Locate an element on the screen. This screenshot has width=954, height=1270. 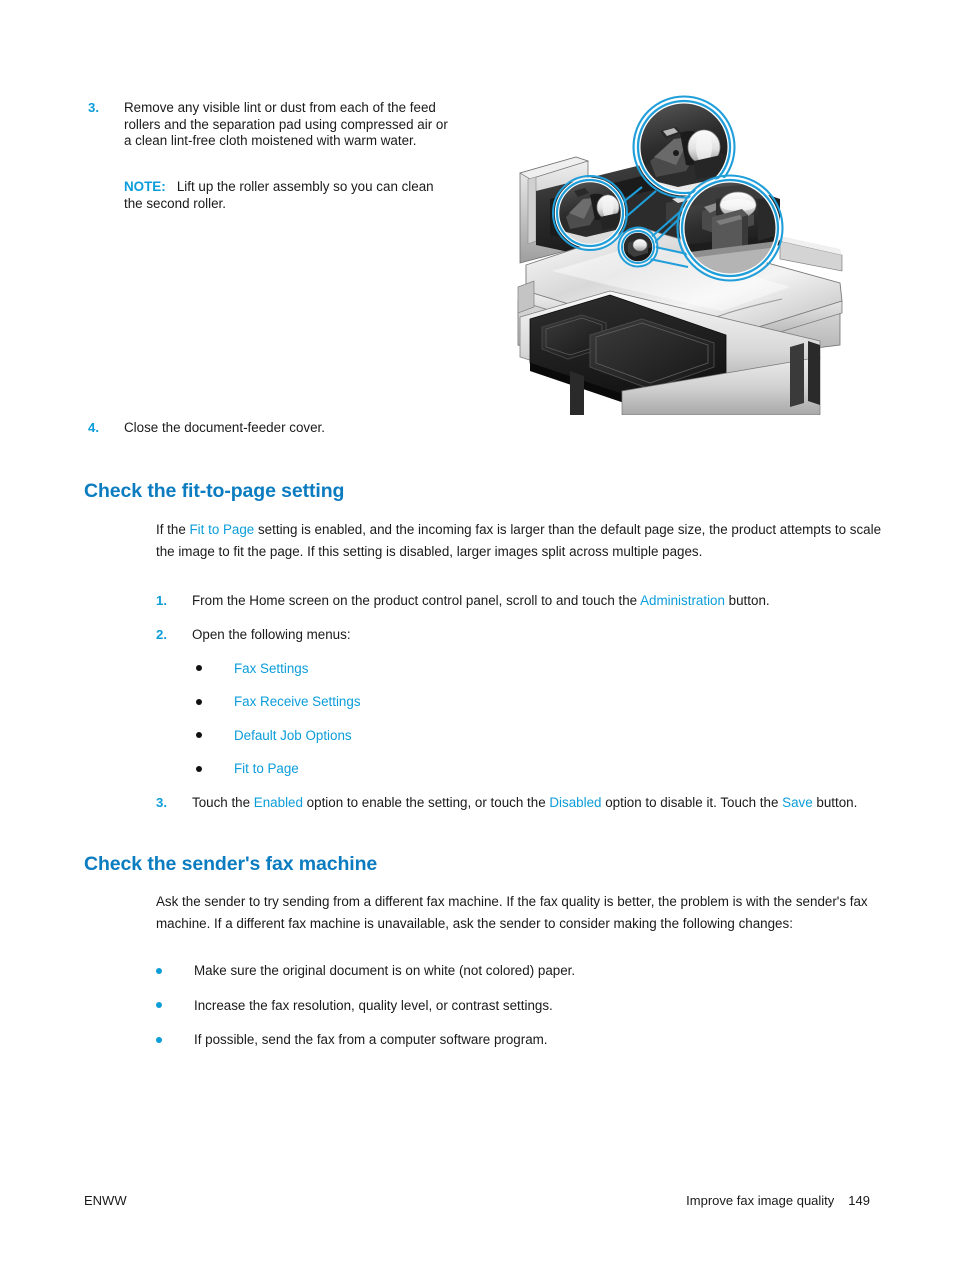
step-1-part-2: button. is located at coordinates (747, 600).